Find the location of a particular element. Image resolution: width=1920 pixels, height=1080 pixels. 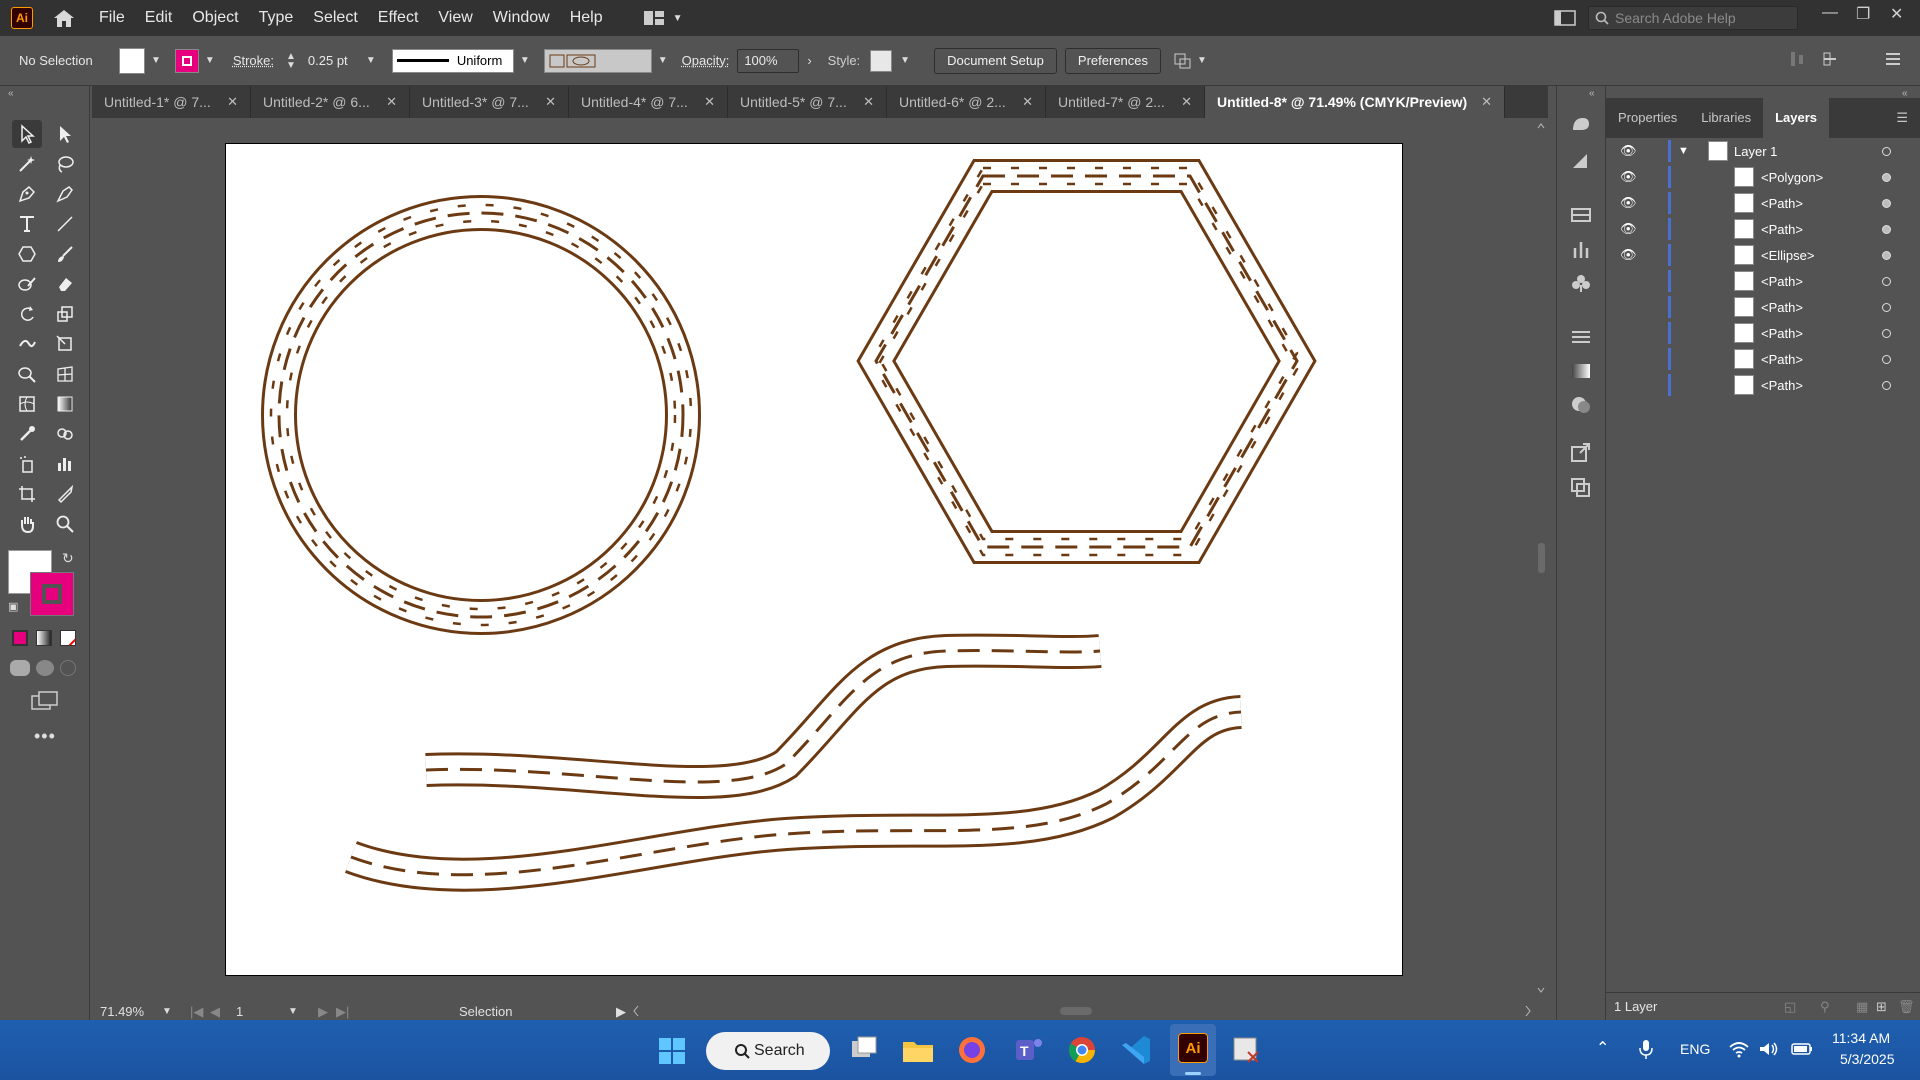

illustrator-taskbar-button: Ai is located at coordinates (1193, 1050).